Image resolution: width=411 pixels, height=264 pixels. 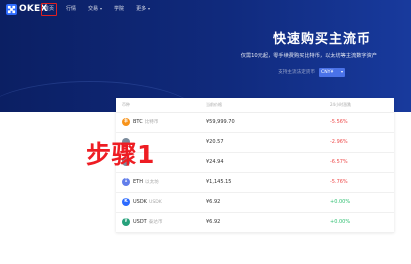 I want to click on currency-selector-group: 支持主流法定货币 CNY¥, so click(x=311, y=72).